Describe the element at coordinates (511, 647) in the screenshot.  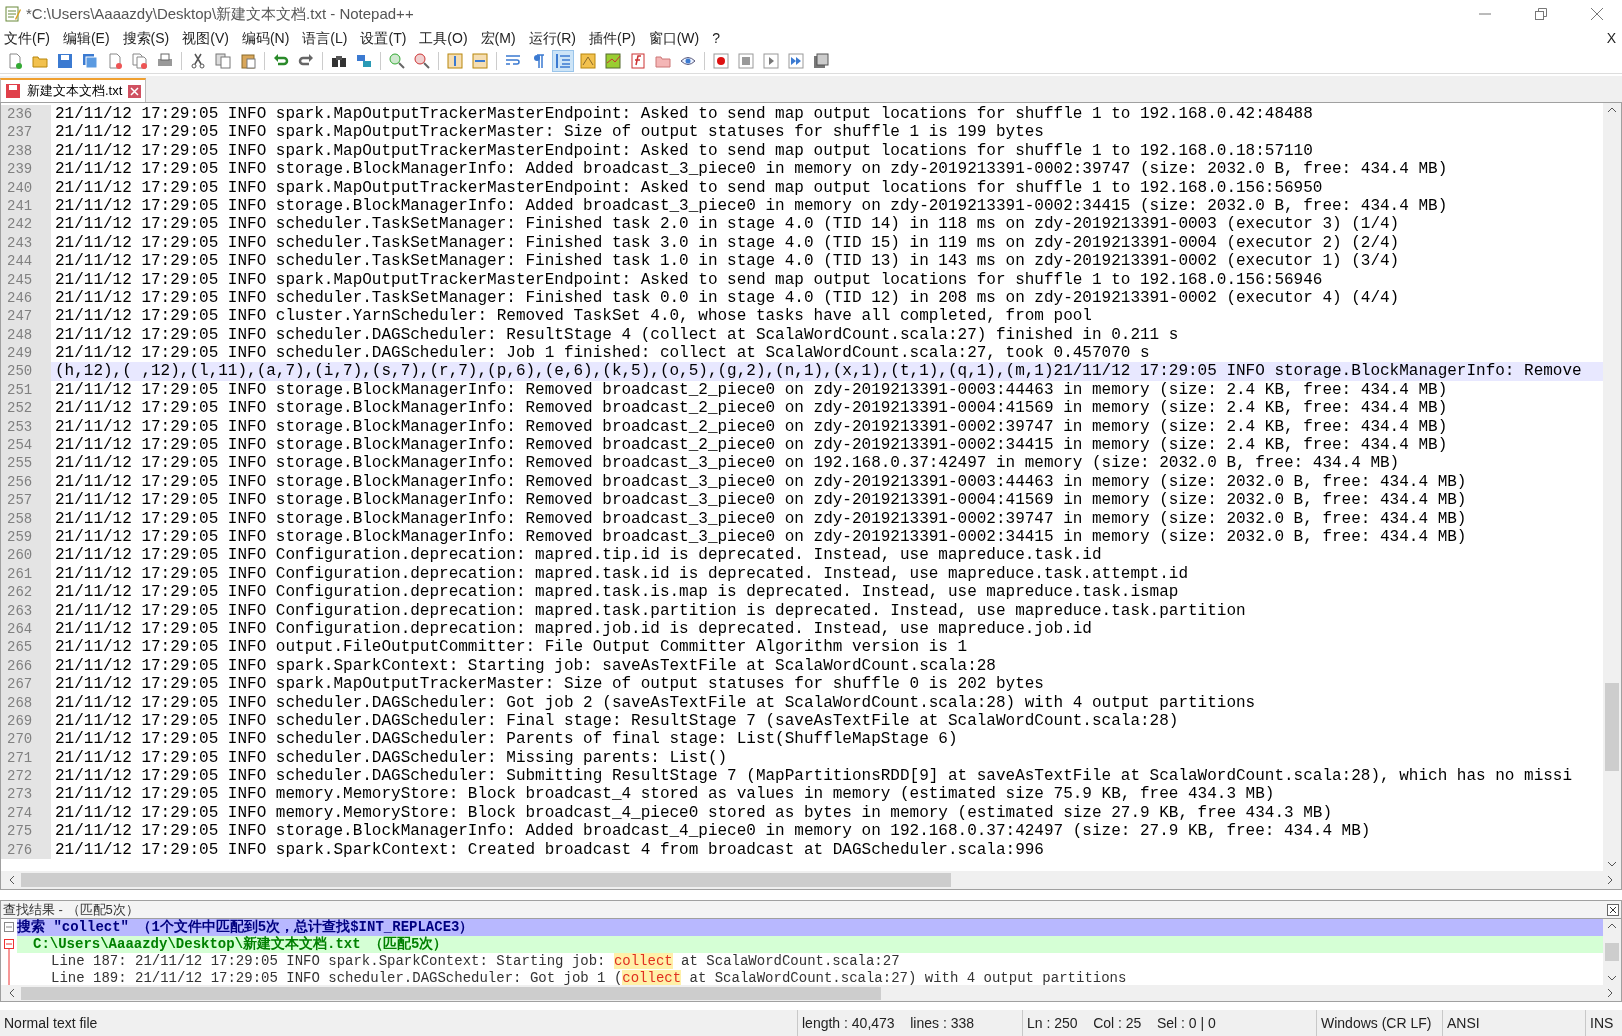
I see `code-line: 21/11/12 17:29:05 INFO output.FileOutputCommitter: File Output Committer Algorithm version is 1` at that location.